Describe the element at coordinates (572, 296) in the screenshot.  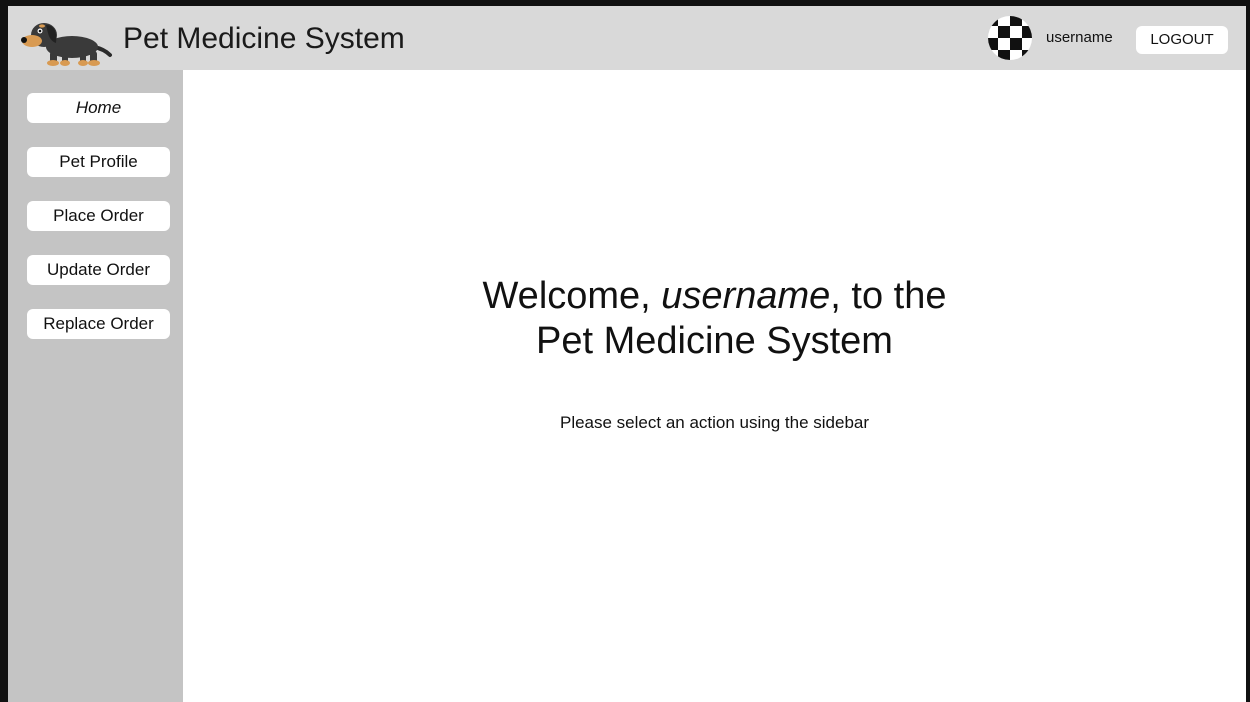
I see `welcome-prefix: Welcome,` at that location.